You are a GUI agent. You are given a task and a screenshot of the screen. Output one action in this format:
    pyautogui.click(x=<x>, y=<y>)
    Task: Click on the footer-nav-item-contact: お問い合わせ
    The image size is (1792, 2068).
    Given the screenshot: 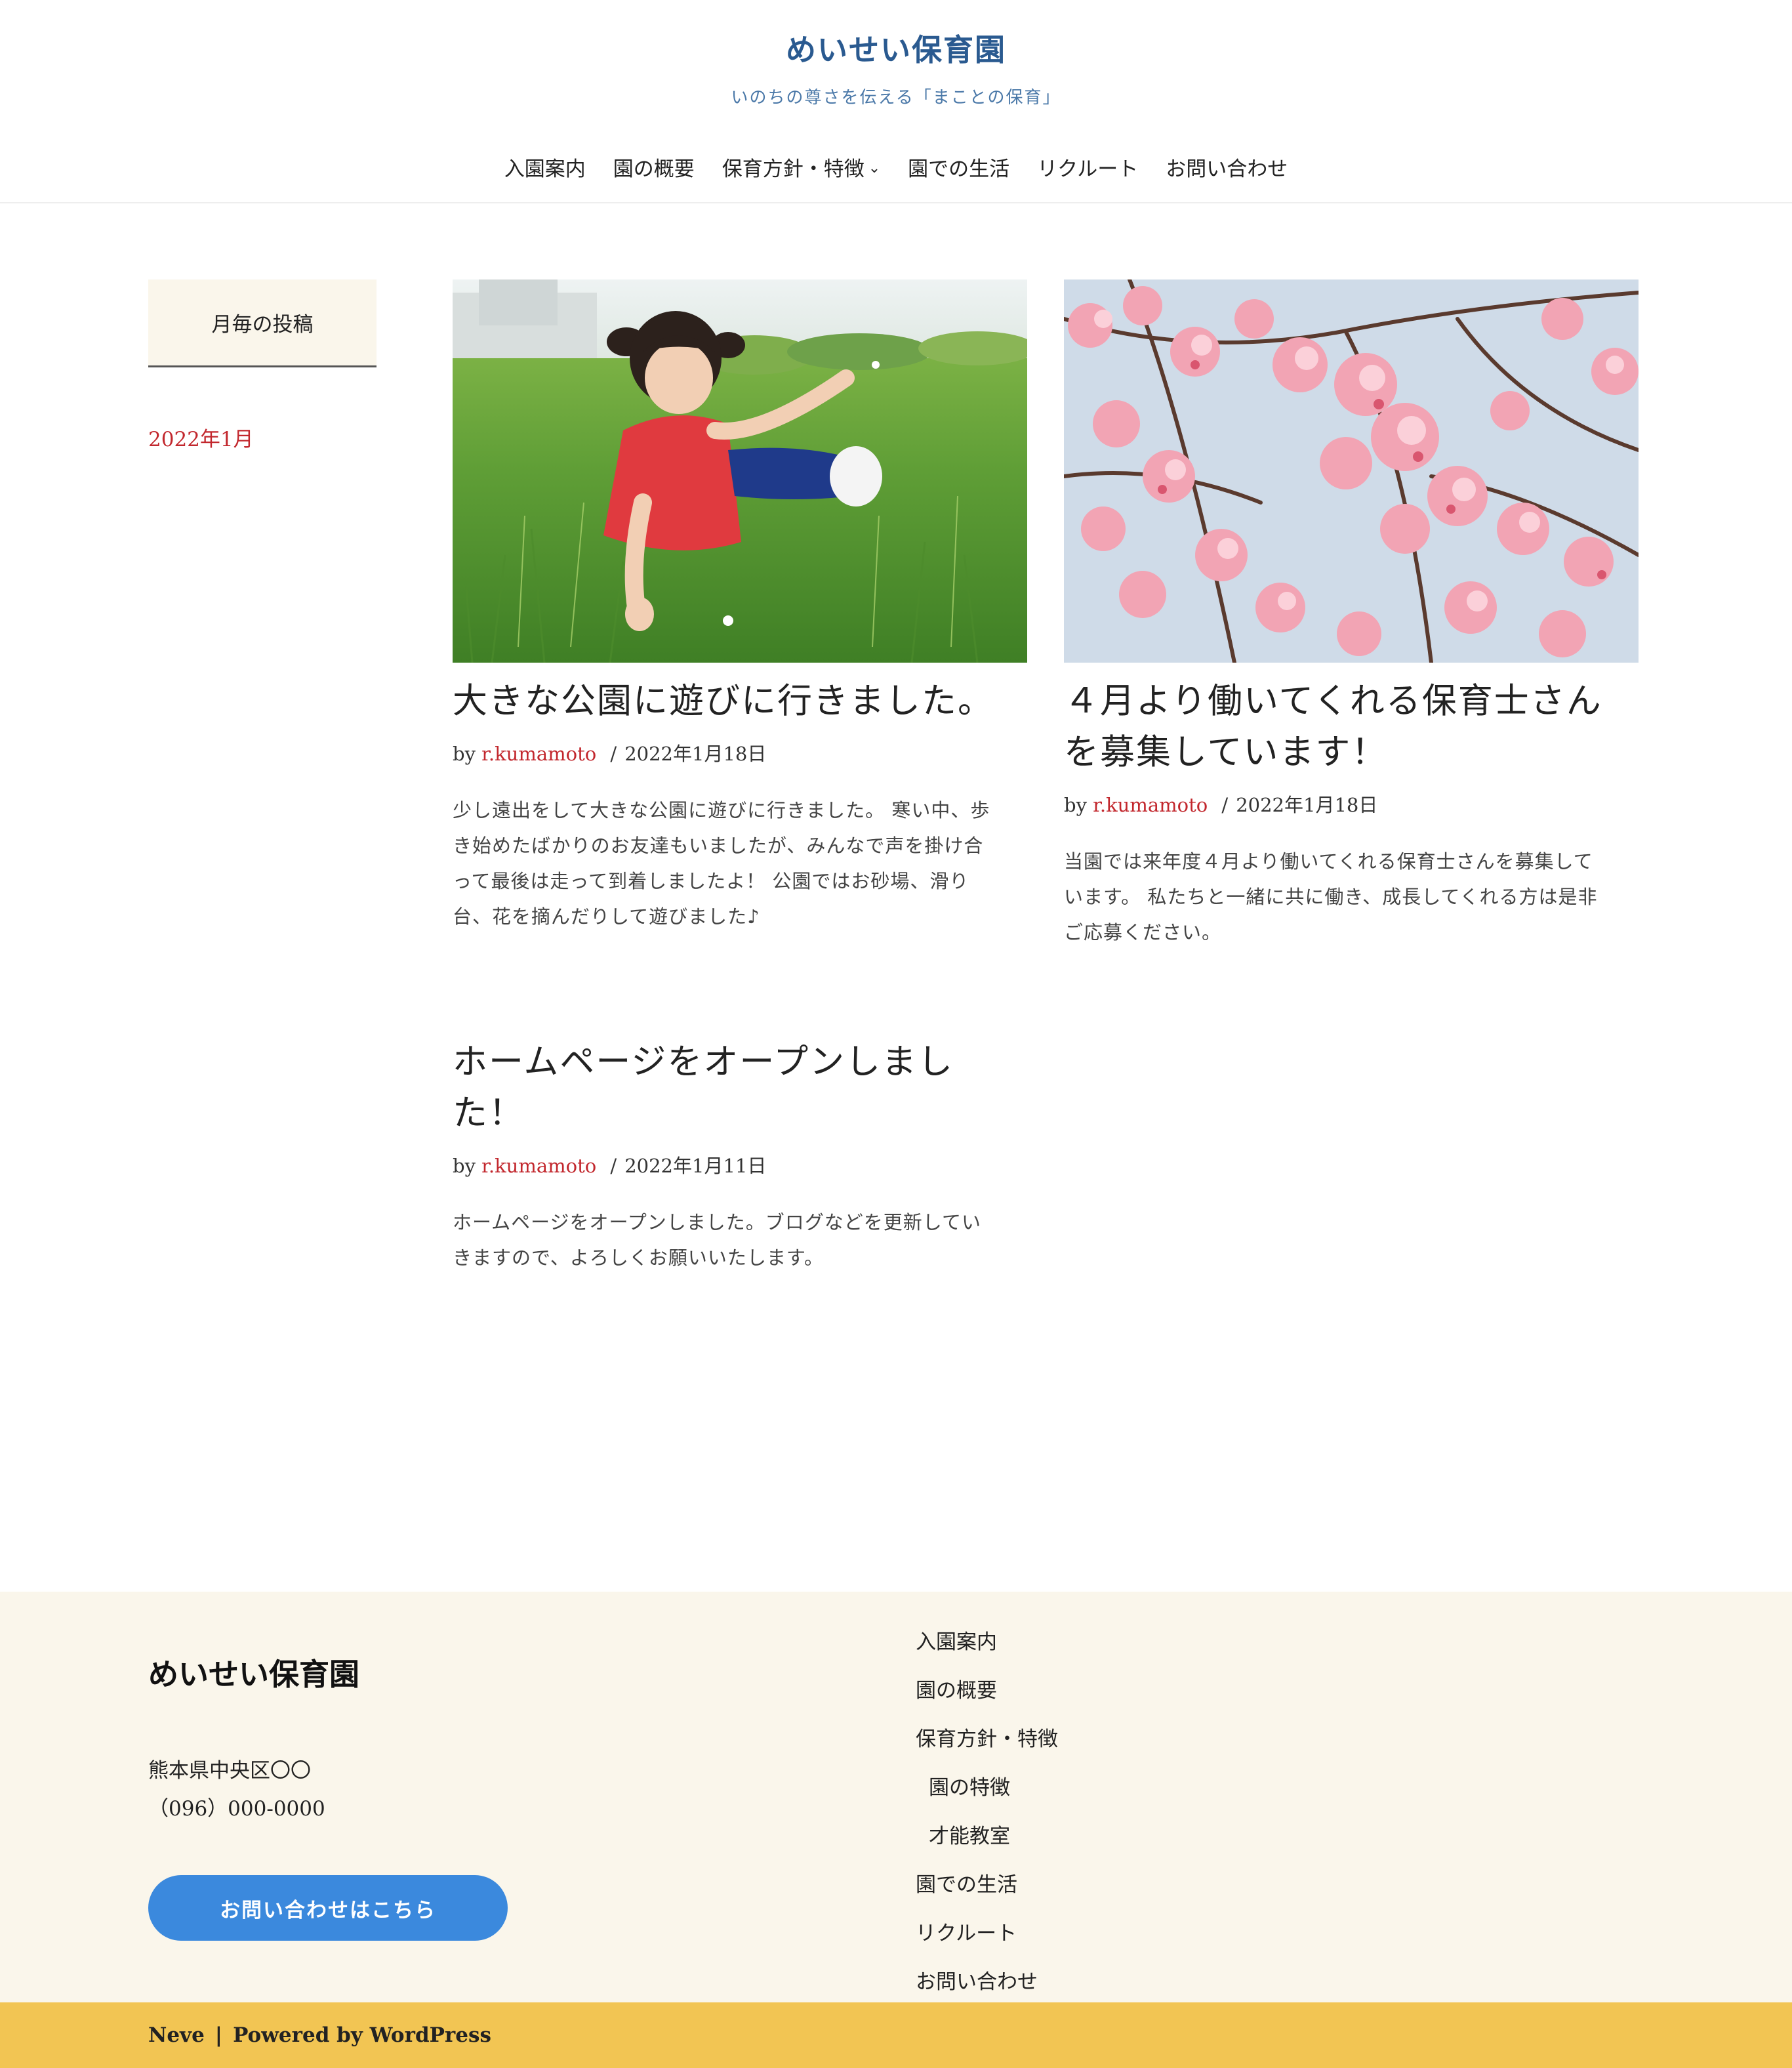 What is the action you would take?
    pyautogui.click(x=987, y=1982)
    